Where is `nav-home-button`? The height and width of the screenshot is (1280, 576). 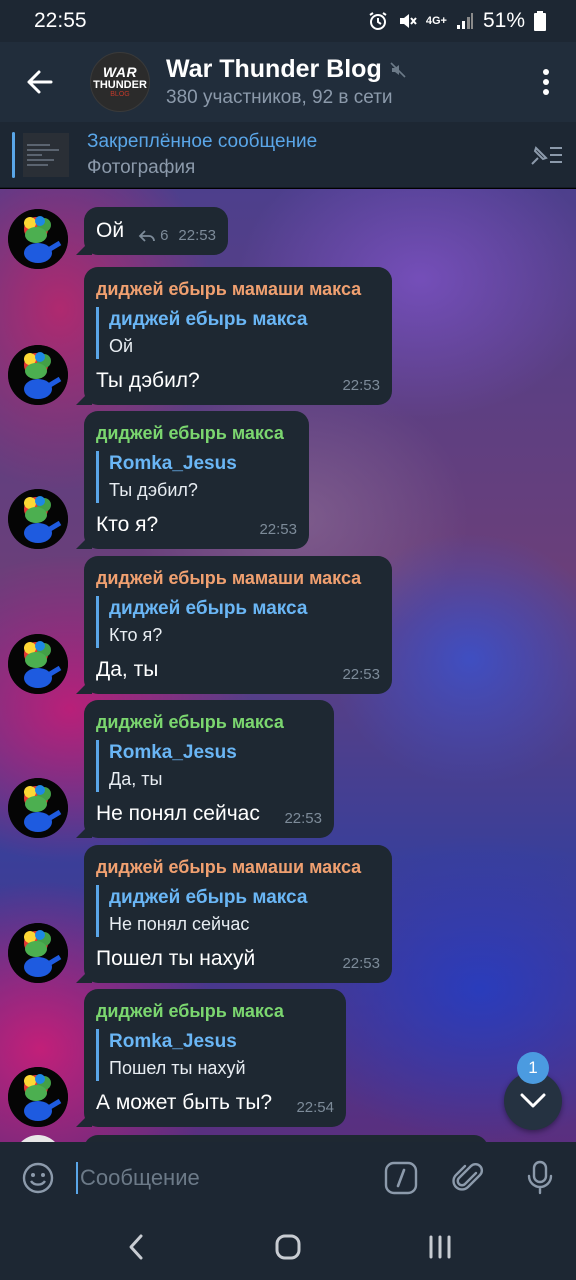 nav-home-button is located at coordinates (288, 1247).